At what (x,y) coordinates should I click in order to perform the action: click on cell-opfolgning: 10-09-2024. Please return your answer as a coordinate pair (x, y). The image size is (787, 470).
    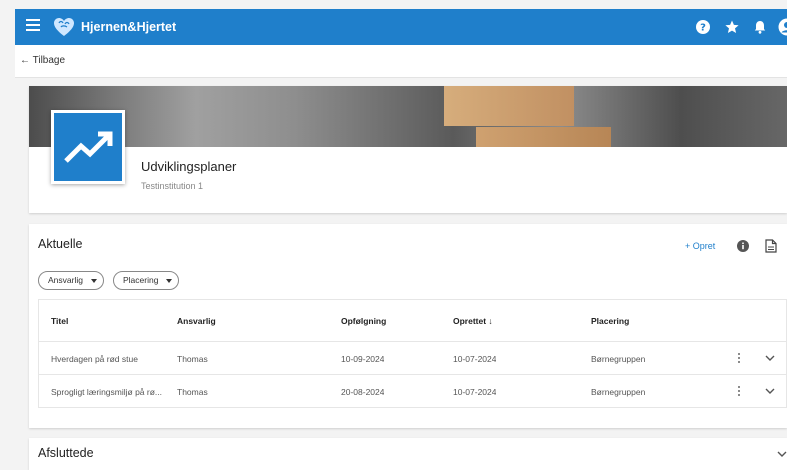
    Looking at the image, I should click on (363, 359).